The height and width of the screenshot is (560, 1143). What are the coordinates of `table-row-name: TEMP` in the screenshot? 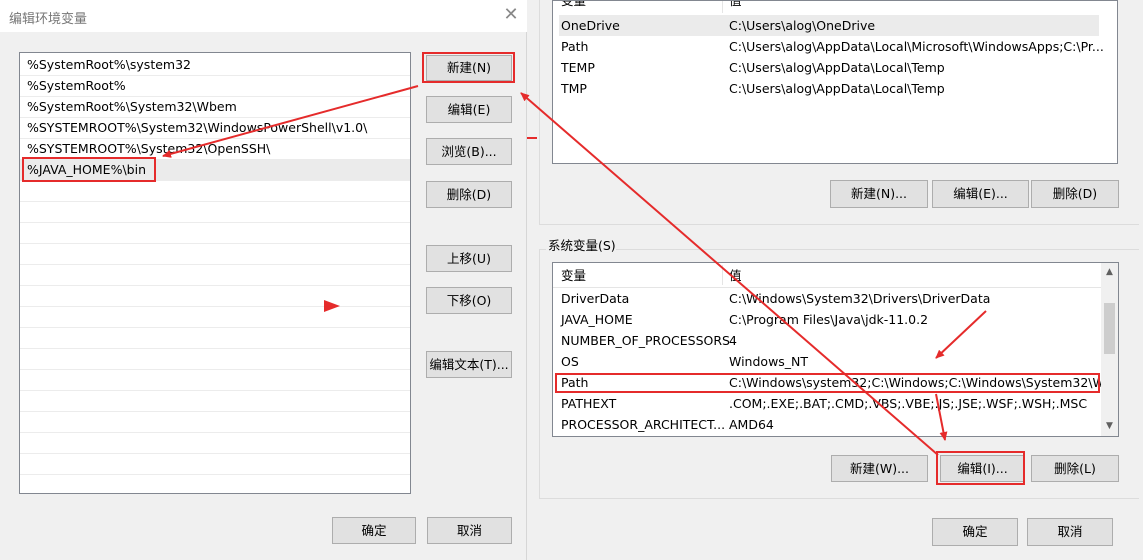 It's located at (578, 67).